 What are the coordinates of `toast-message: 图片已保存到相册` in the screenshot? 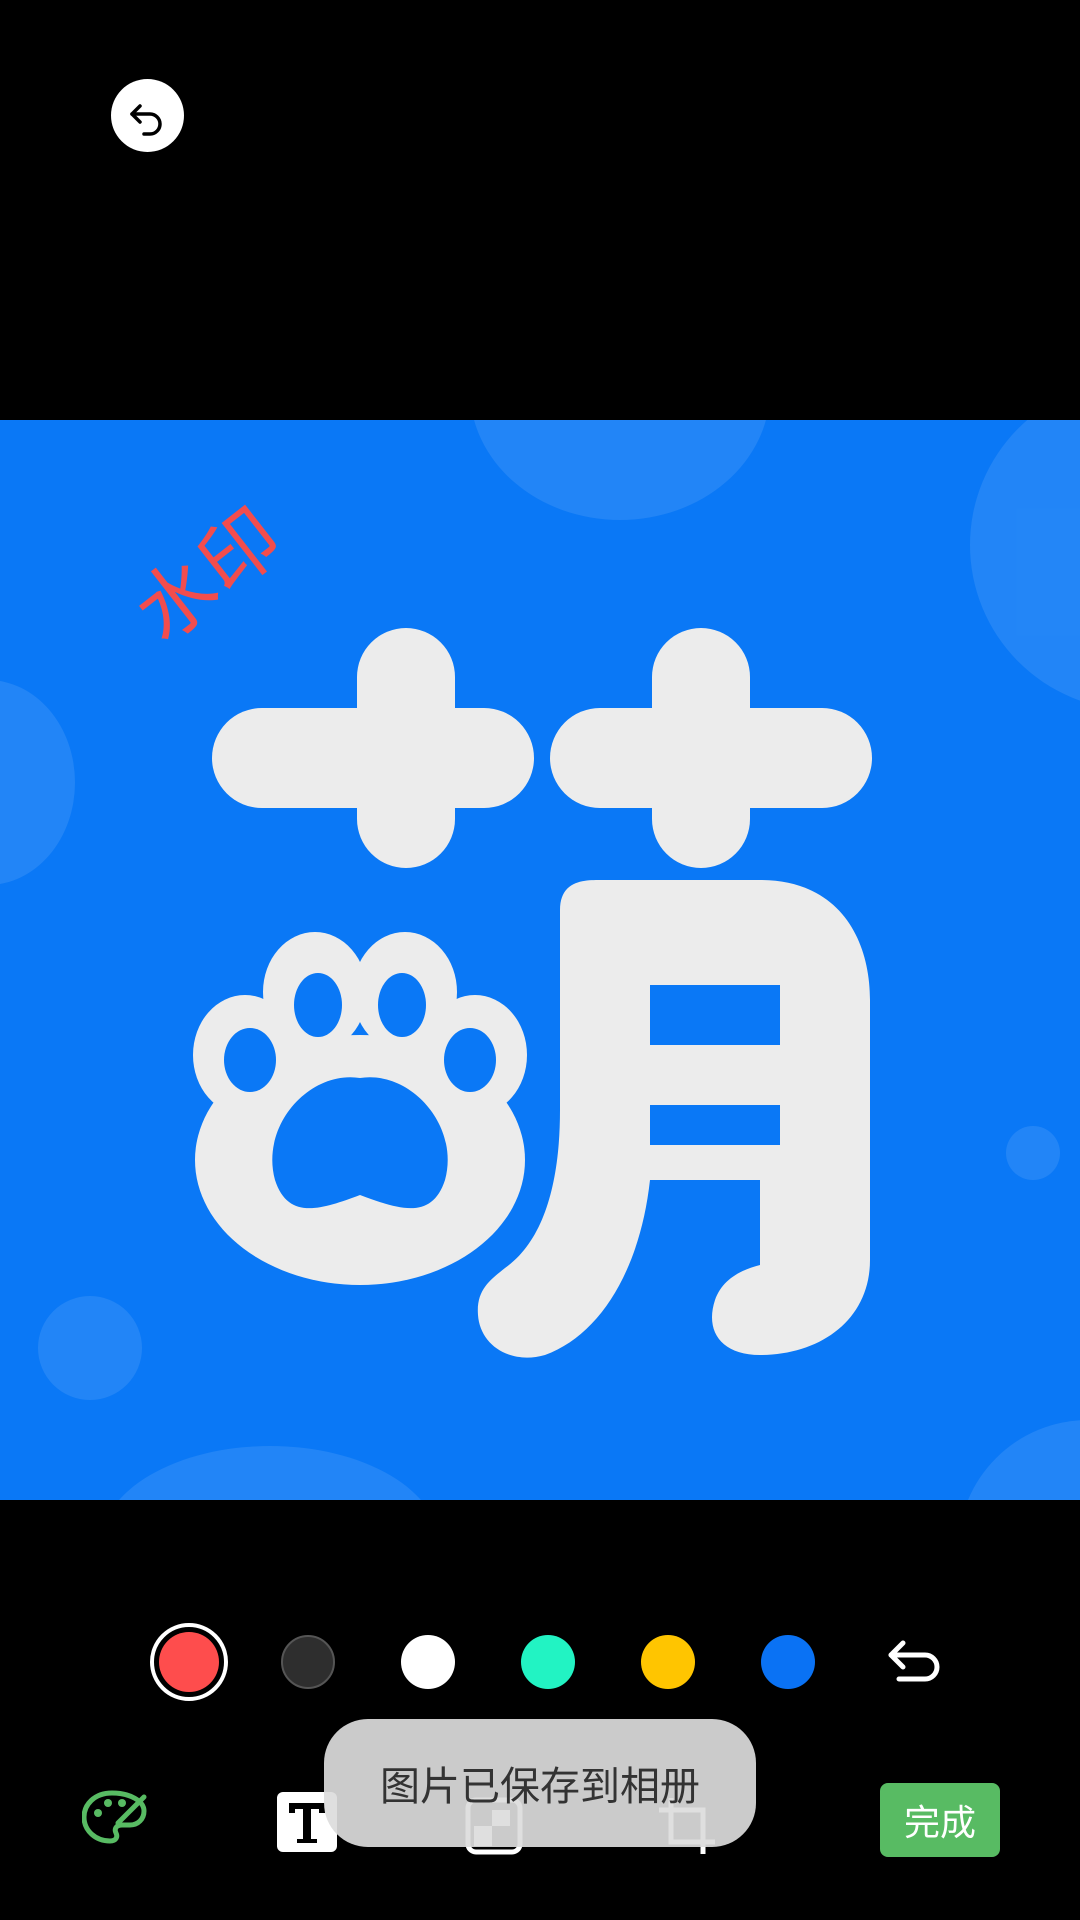 It's located at (540, 1783).